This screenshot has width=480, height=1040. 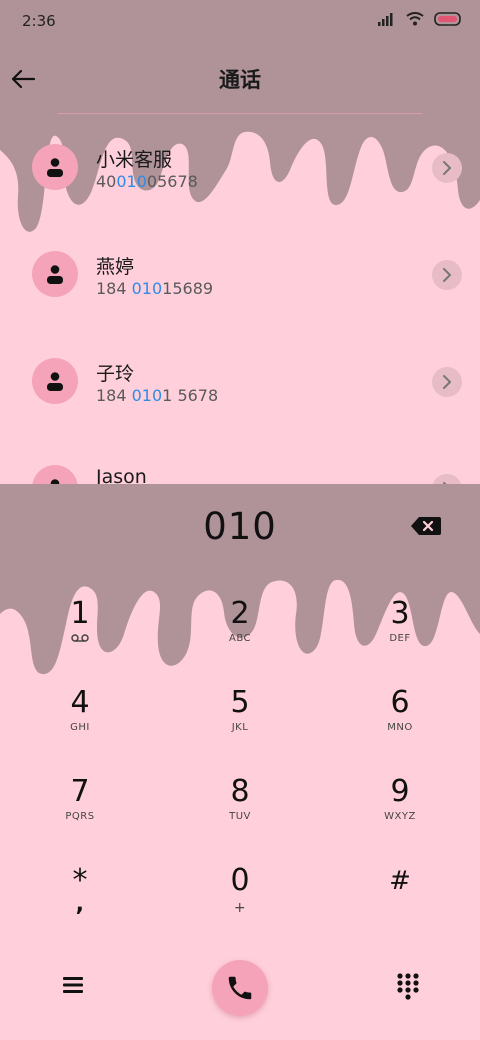 I want to click on key-star: * ,, so click(x=80, y=903).